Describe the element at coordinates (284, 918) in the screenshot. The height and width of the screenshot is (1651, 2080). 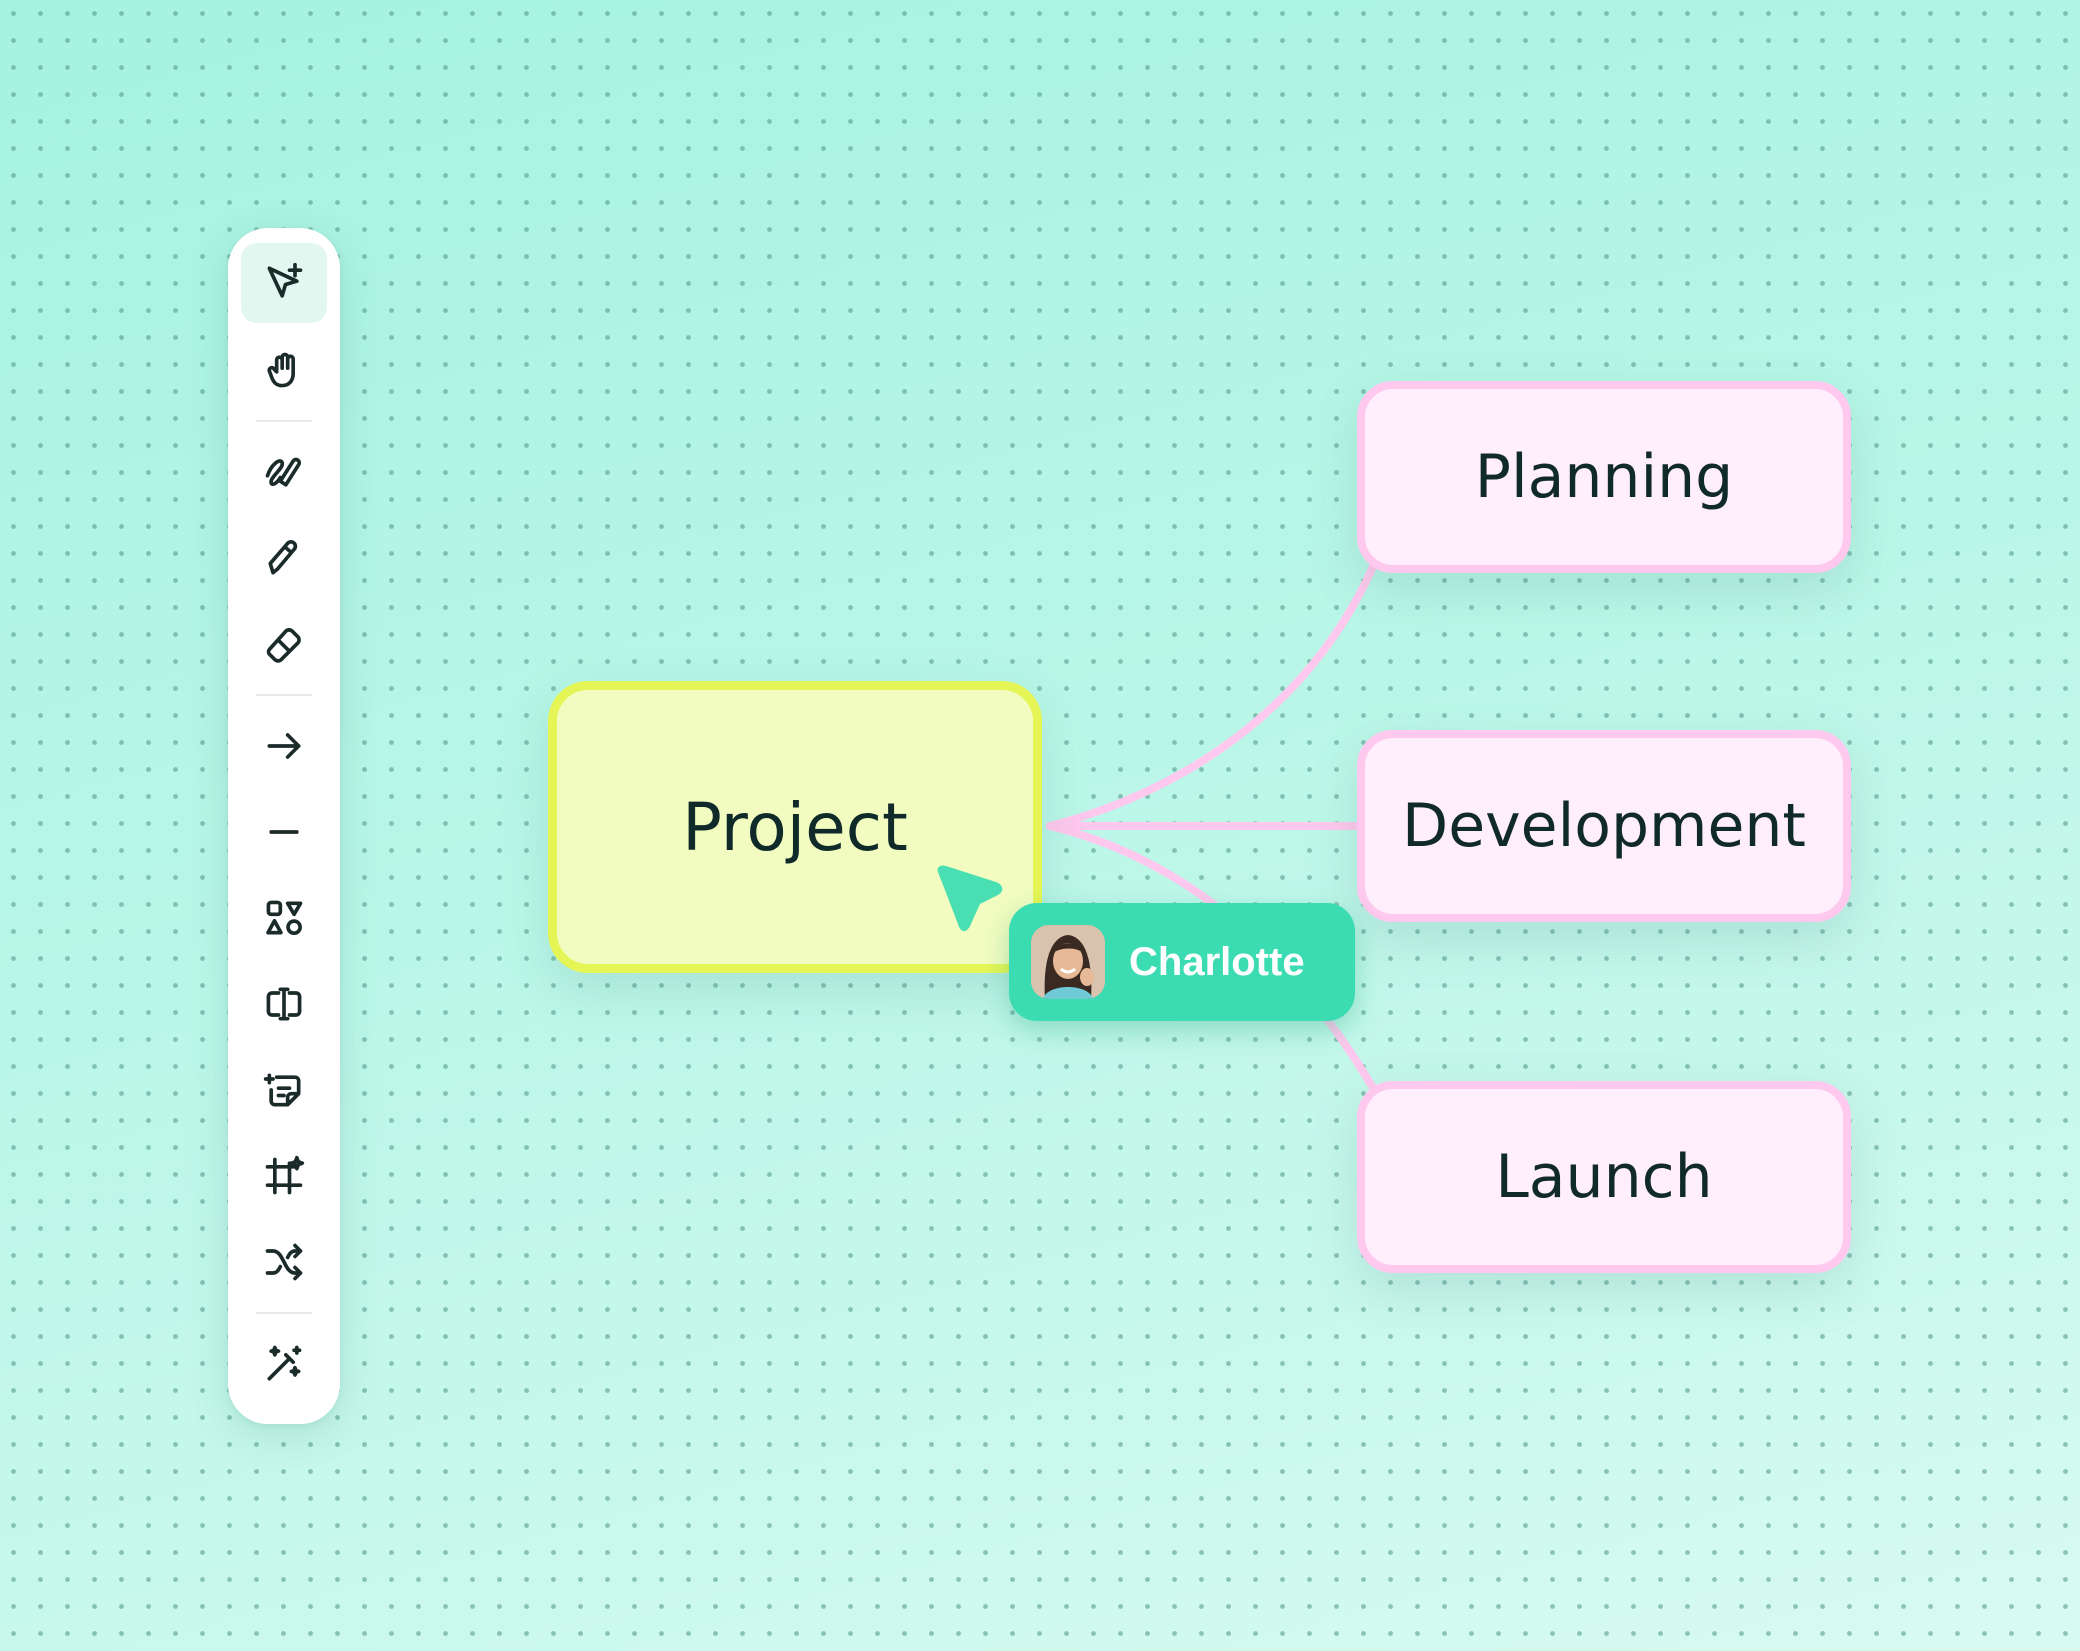
I see `shapes-icon` at that location.